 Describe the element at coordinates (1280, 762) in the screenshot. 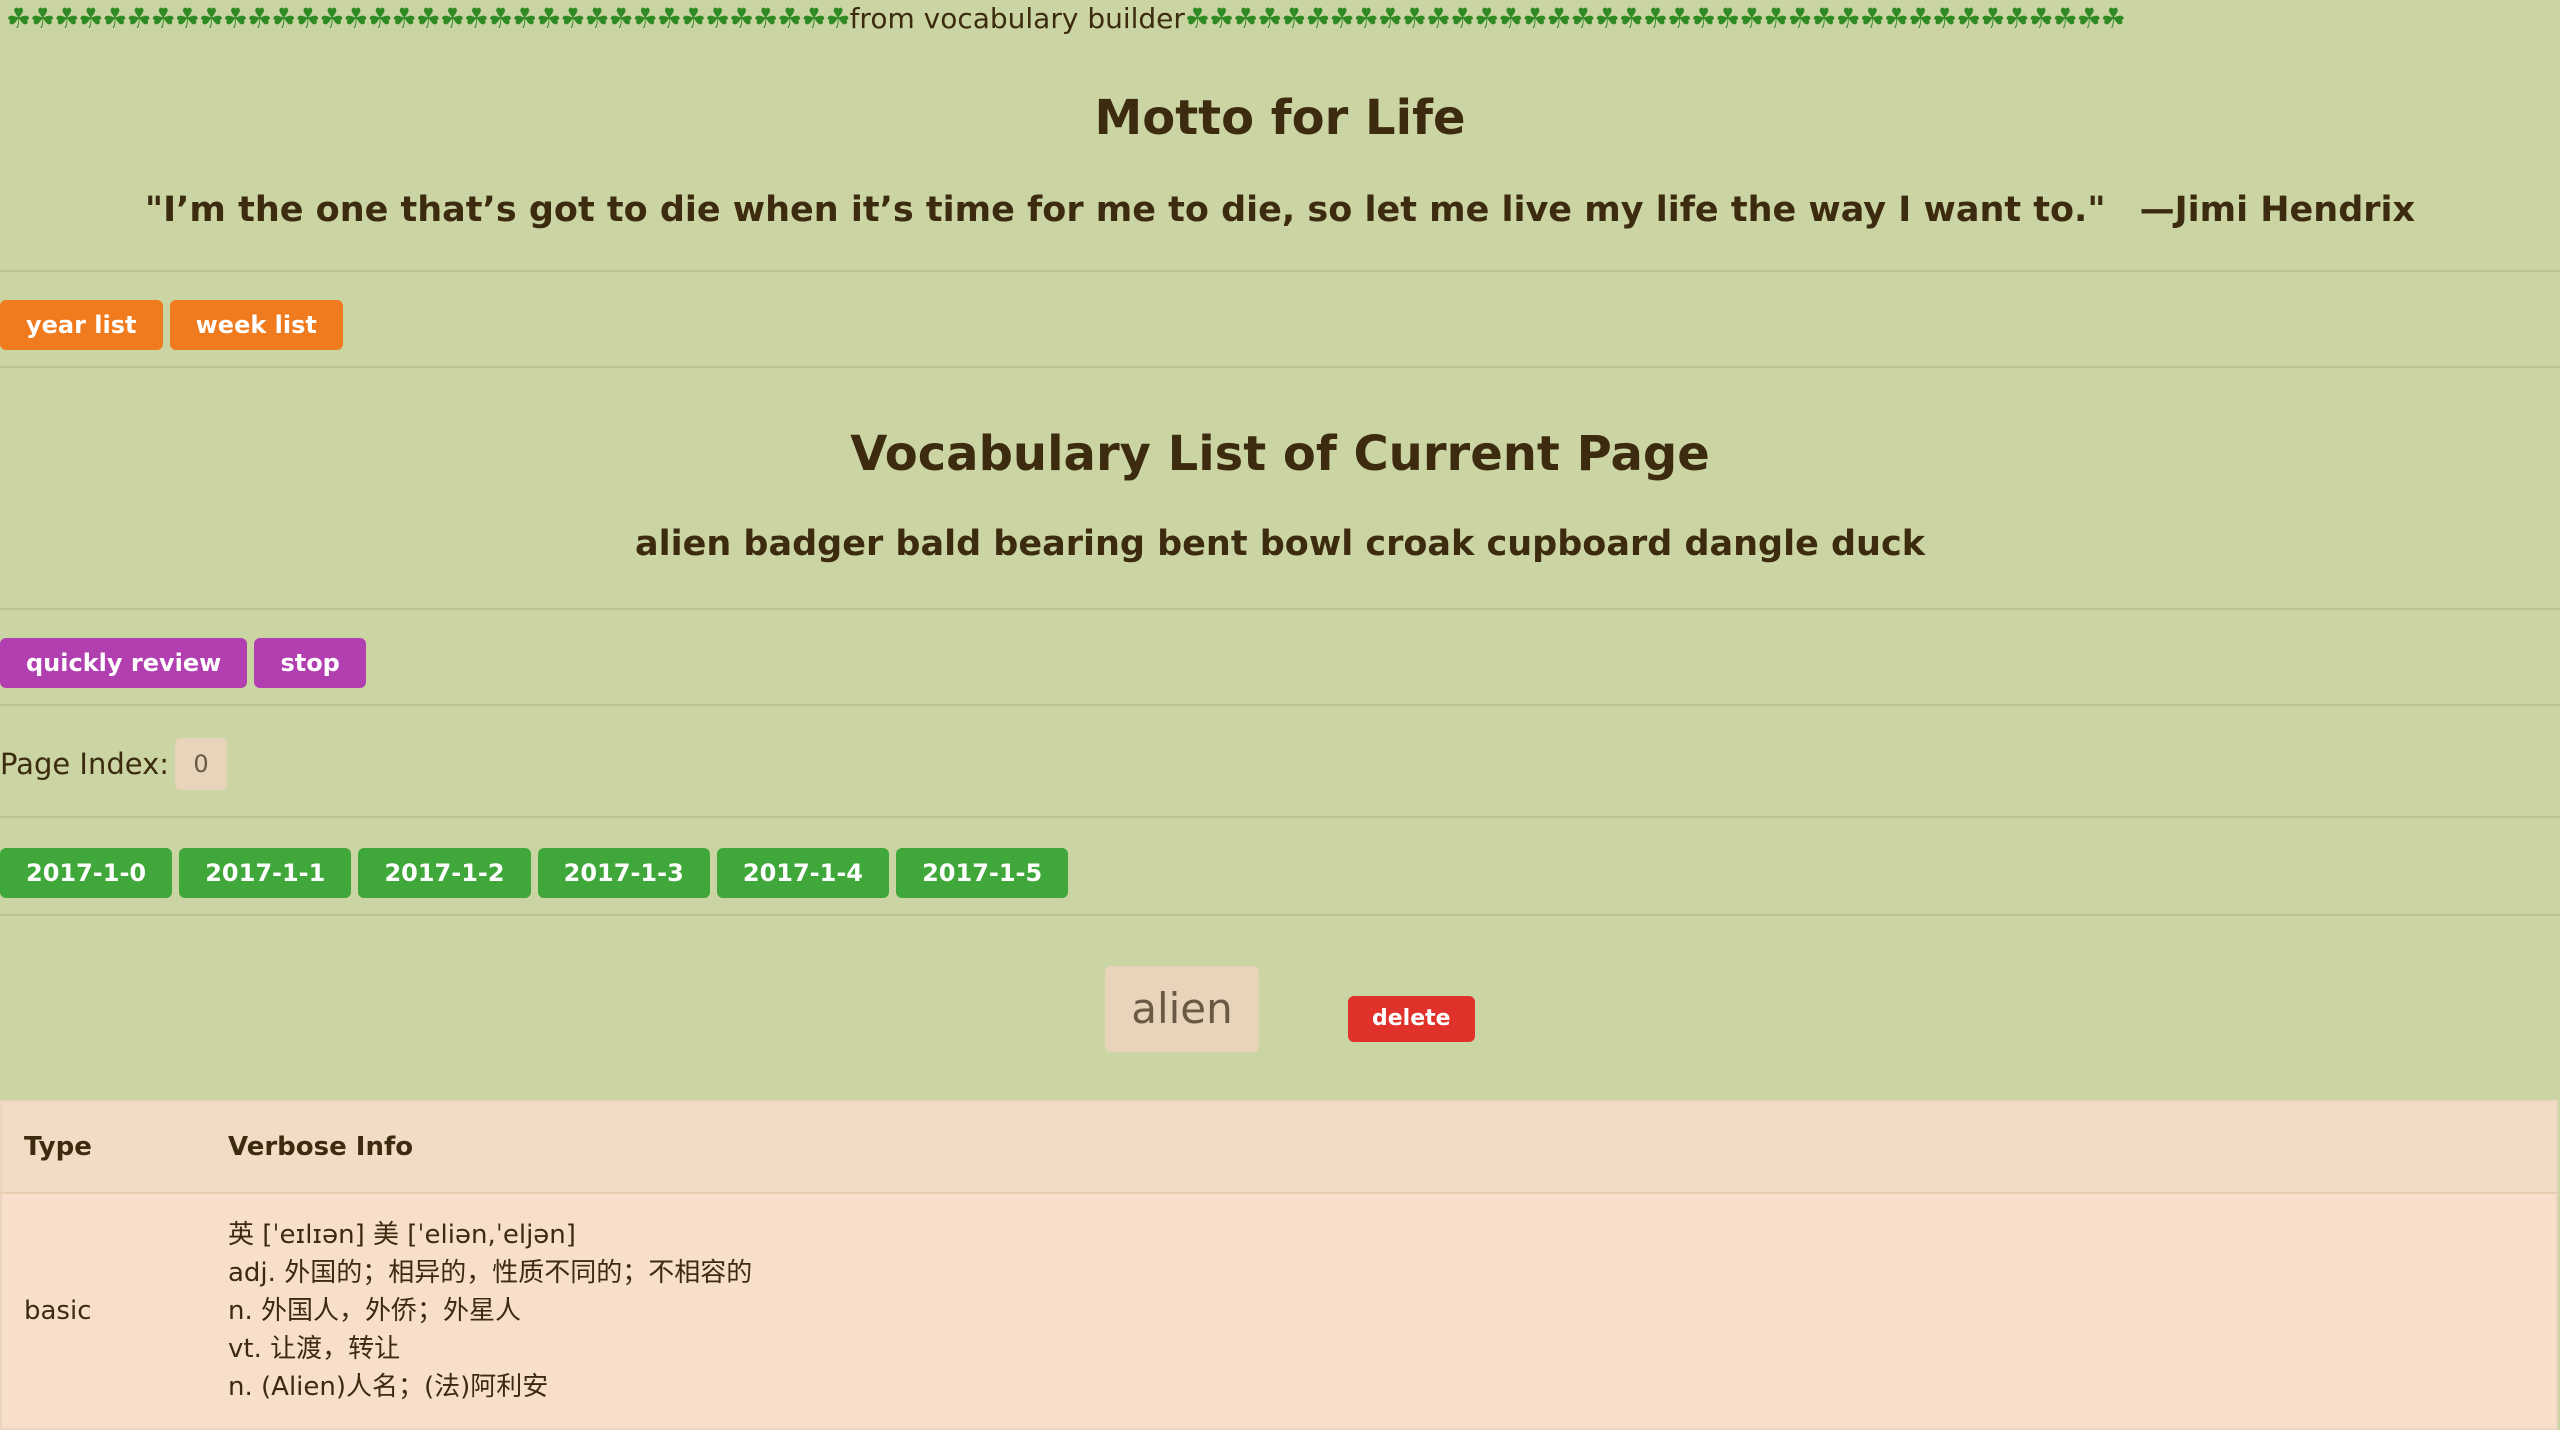

I see `page-index-row: Page Index: 0` at that location.